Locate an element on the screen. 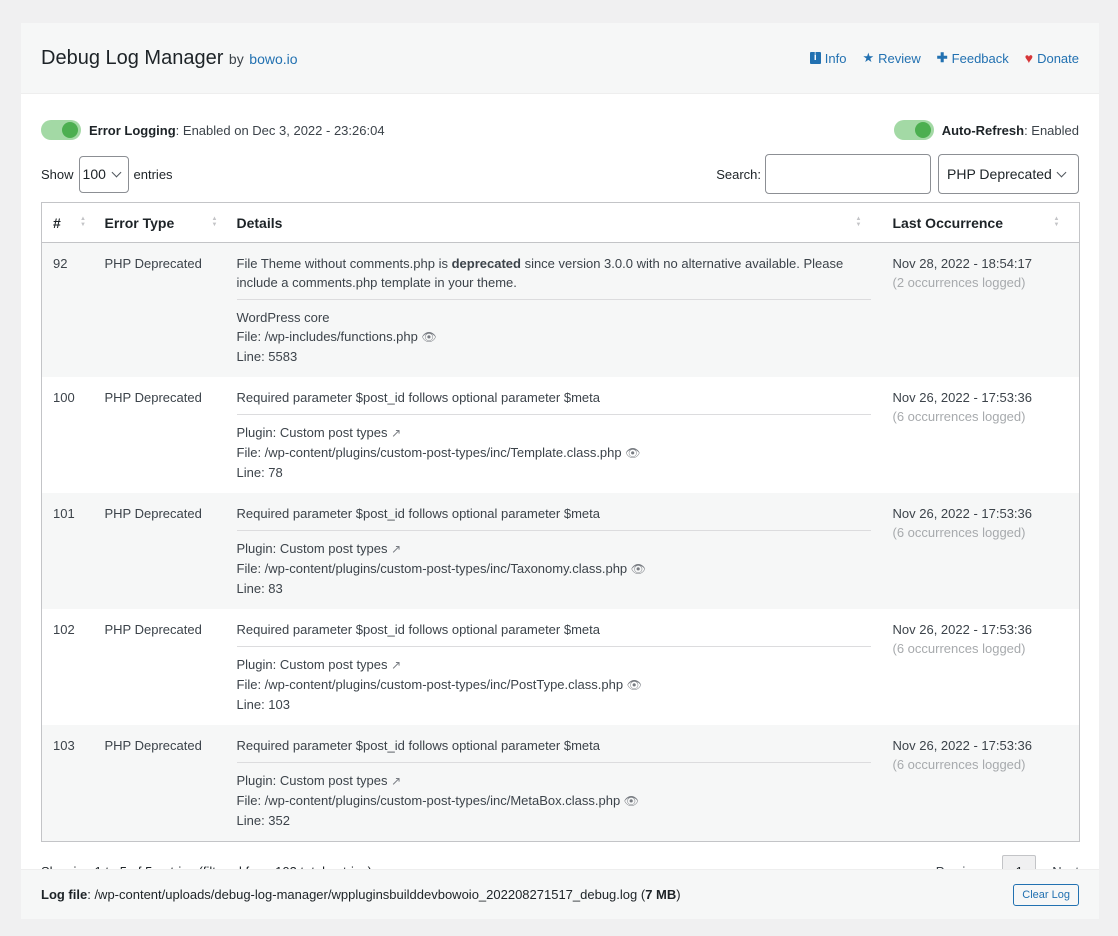 The height and width of the screenshot is (936, 1118). clear-log-button: Clear Log is located at coordinates (1046, 894).